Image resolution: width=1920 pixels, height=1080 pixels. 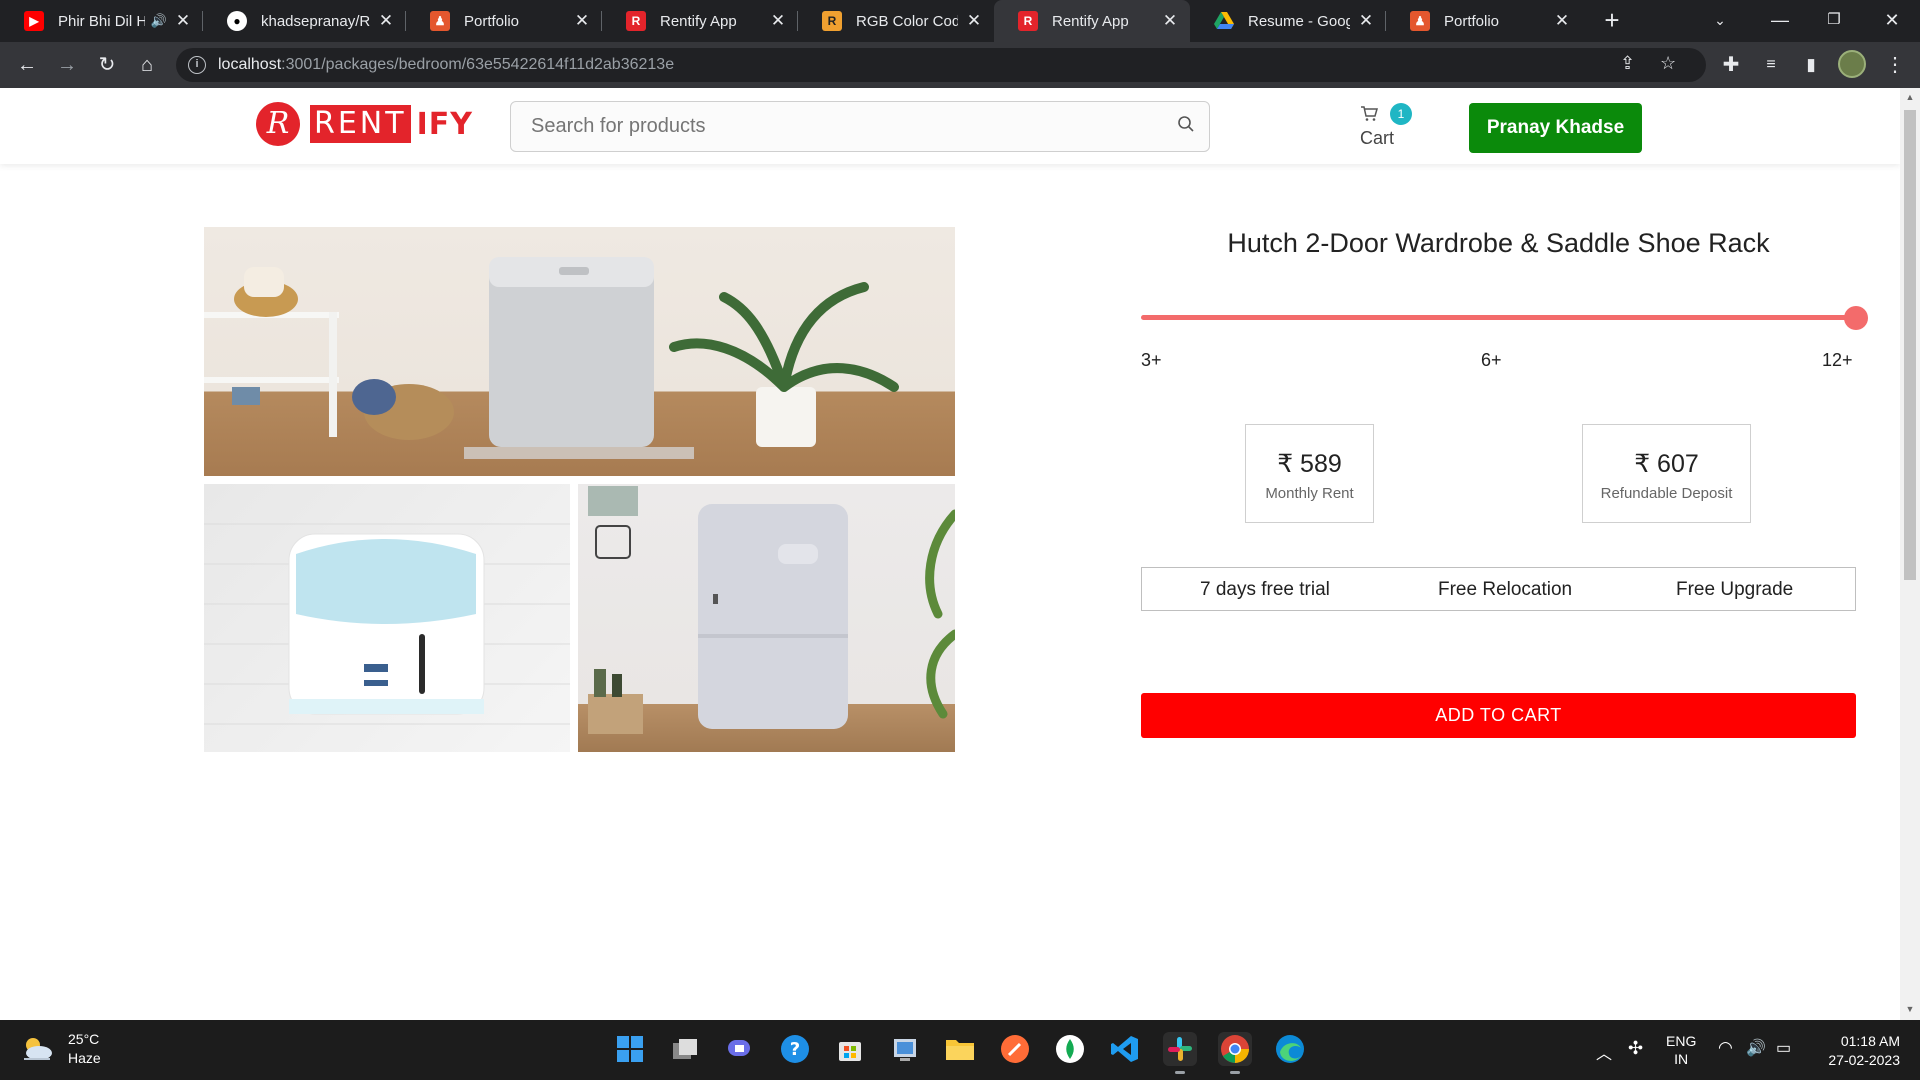 I want to click on postman-icon, so click(x=1015, y=1049).